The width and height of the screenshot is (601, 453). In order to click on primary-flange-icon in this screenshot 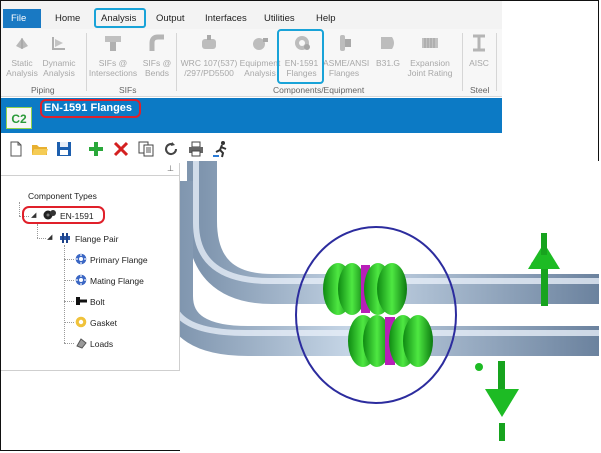, I will do `click(81, 259)`.